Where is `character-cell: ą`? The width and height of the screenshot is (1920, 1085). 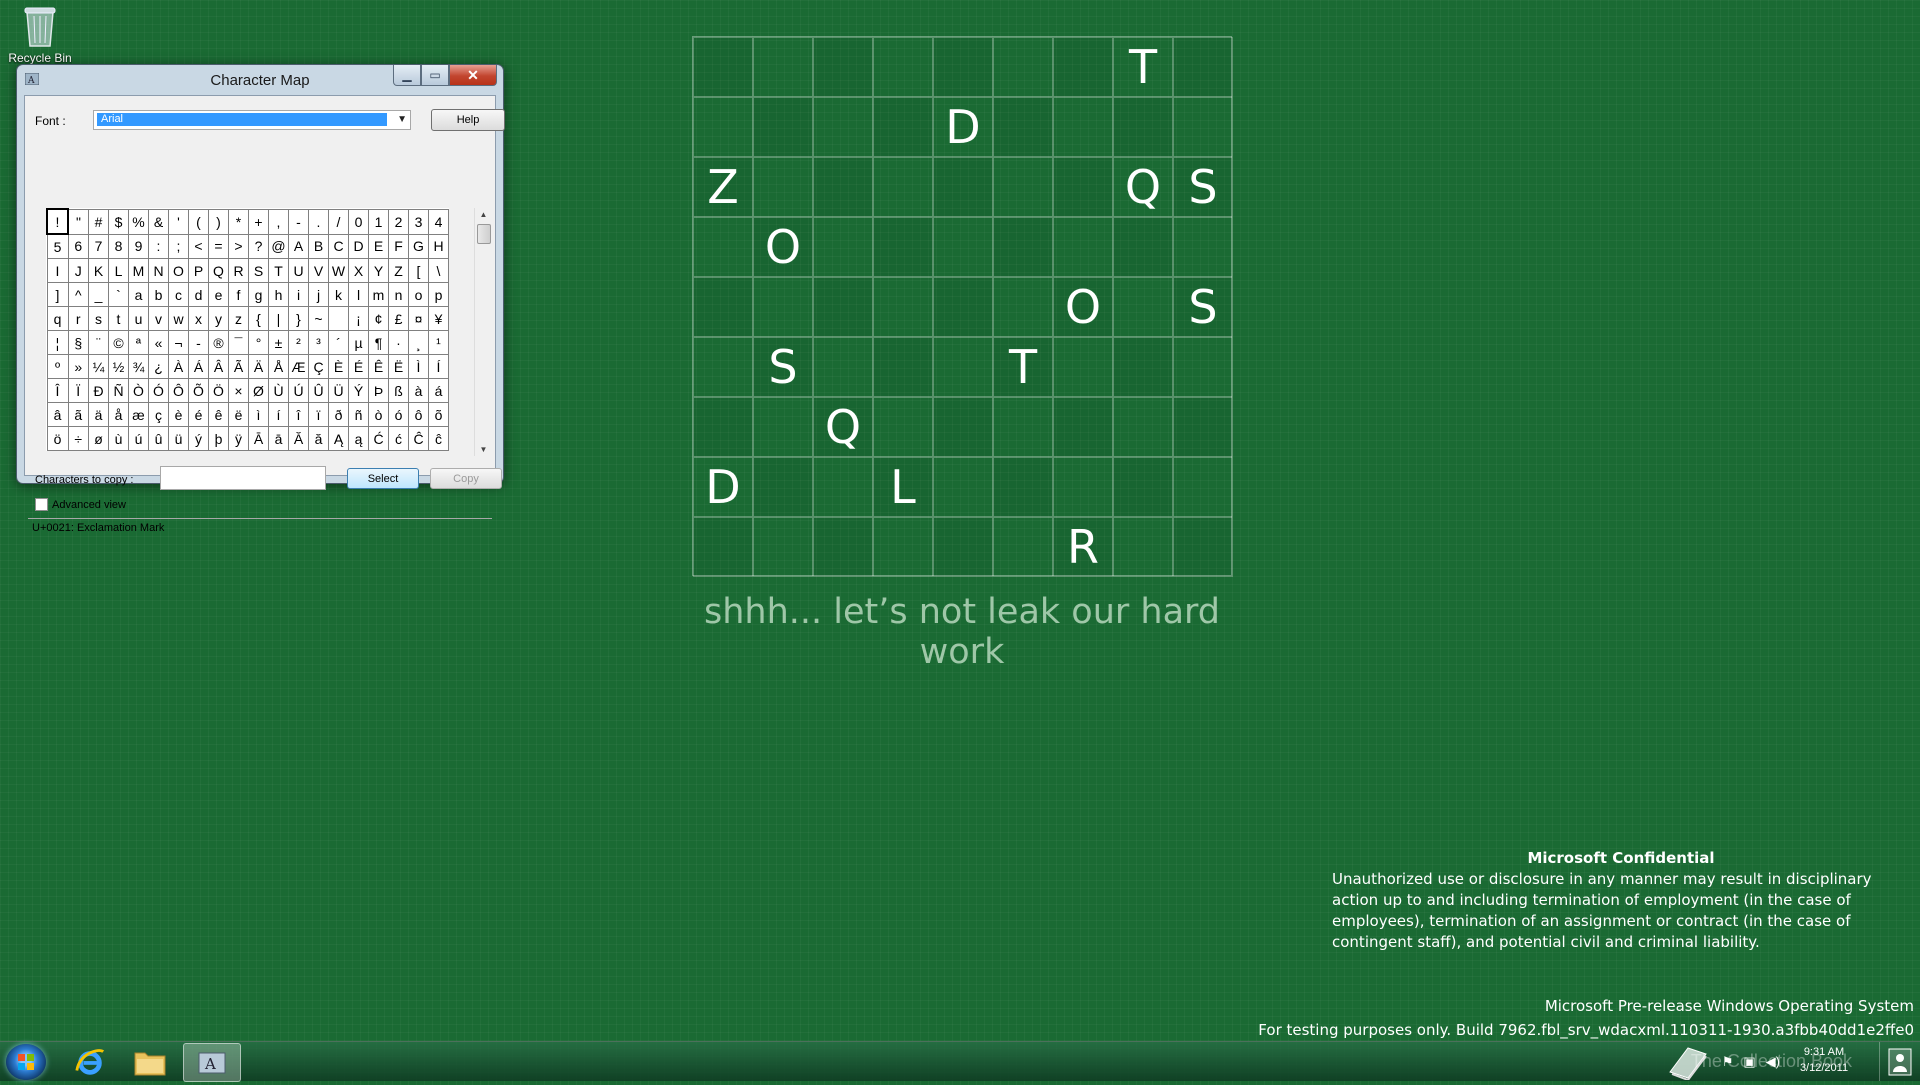
character-cell: ą is located at coordinates (358, 438).